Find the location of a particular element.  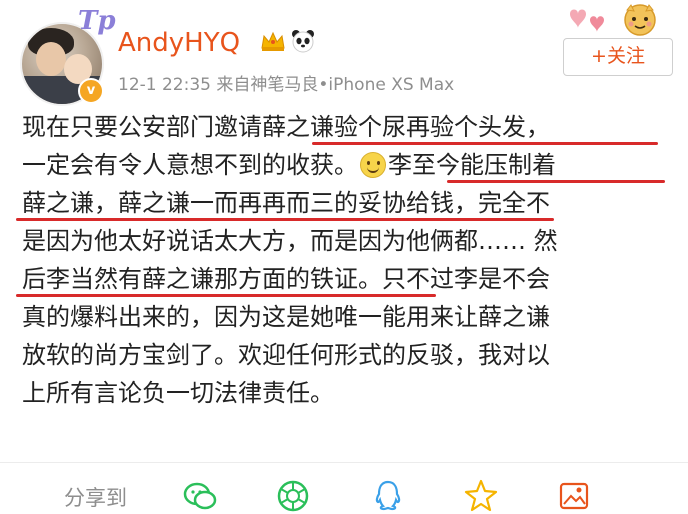

post-line: 是因为他太好说话太大方，而是因为他俩都…… 然 is located at coordinates (290, 241).